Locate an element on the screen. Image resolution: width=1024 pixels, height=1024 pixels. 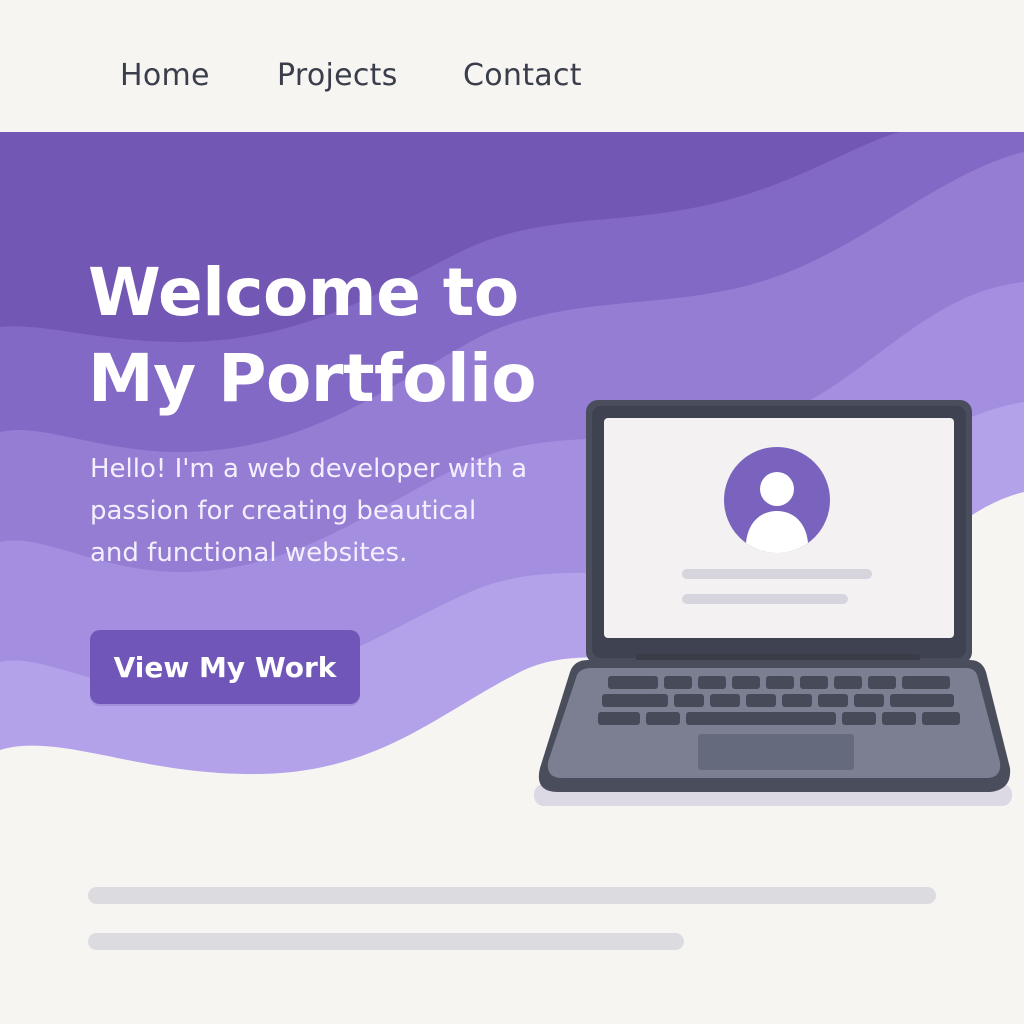
nav-link-contact: Contact is located at coordinates (522, 75).